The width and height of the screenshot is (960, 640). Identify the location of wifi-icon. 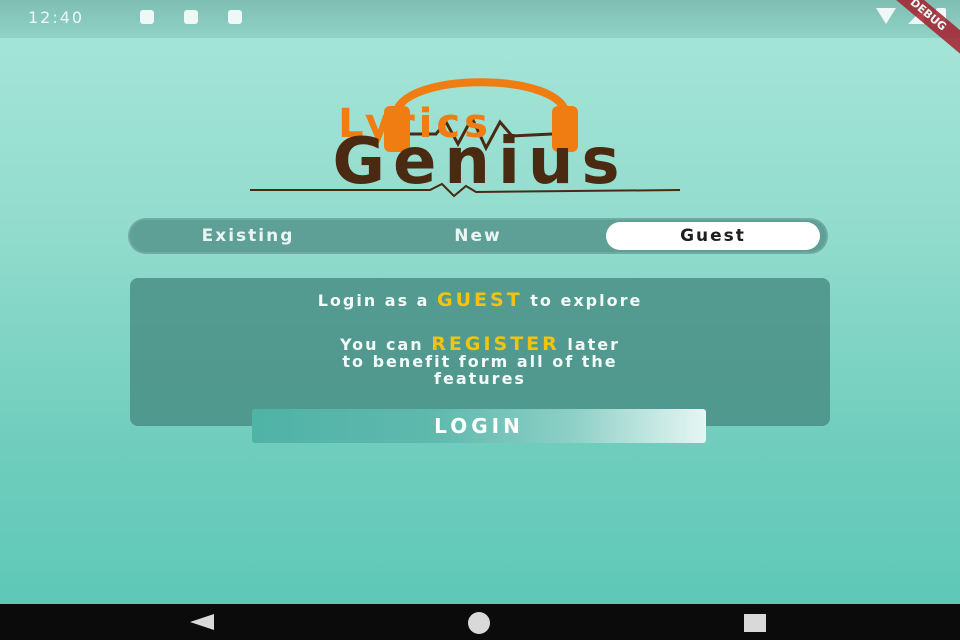
(886, 16).